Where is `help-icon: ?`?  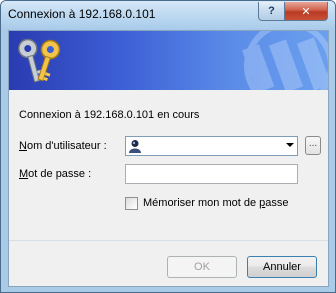
help-icon: ? is located at coordinates (271, 11).